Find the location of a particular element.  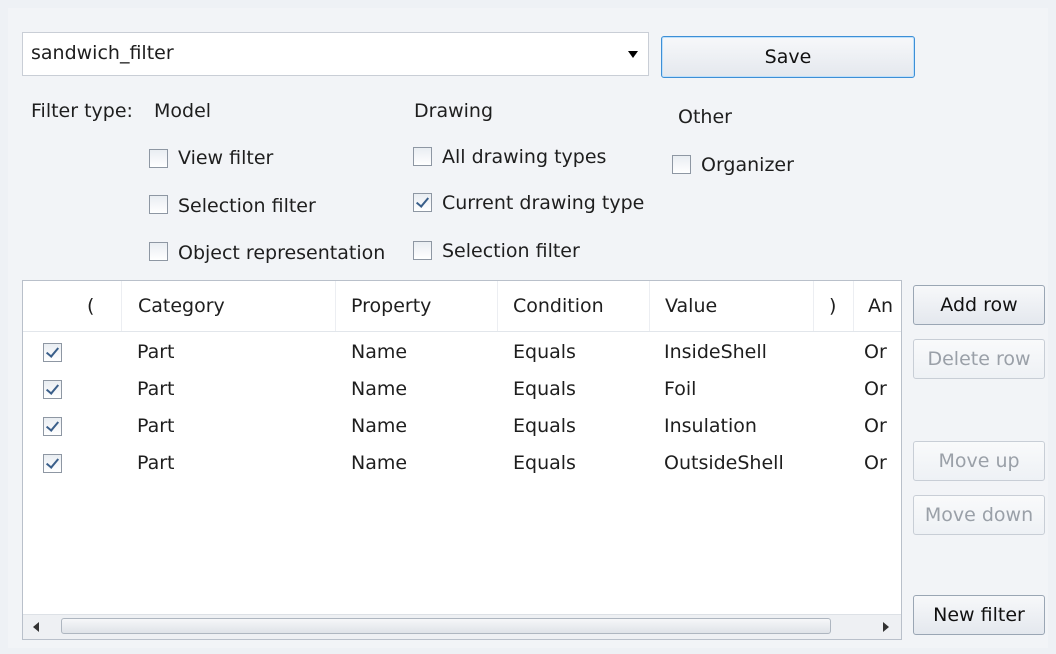

scrollbar-thumb is located at coordinates (446, 626).